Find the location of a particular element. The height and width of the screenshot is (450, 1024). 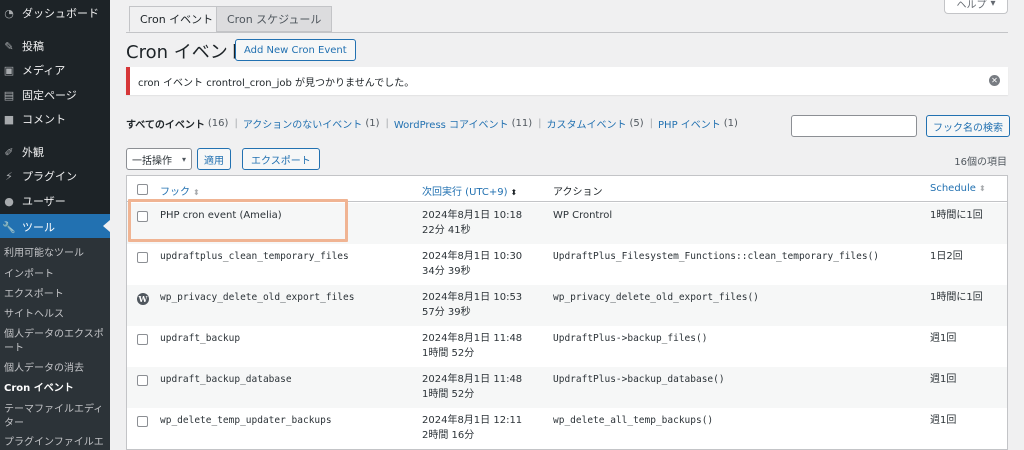

page-icon: ▤ is located at coordinates (9, 95).